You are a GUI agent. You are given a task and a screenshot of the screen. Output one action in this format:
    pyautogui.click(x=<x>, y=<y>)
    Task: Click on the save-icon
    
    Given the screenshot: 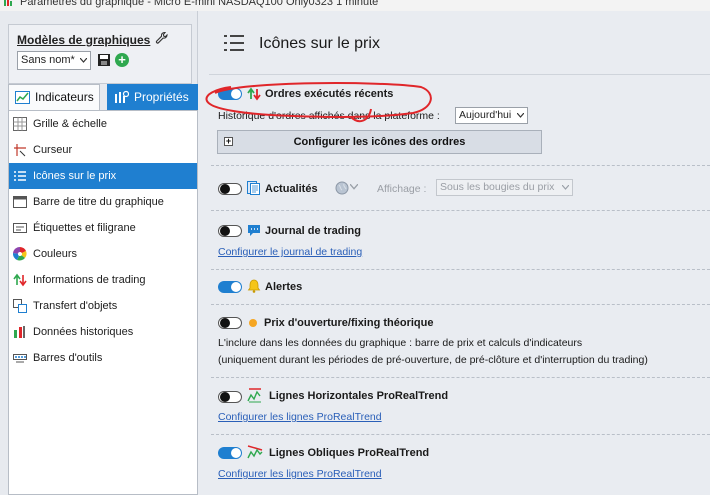 What is the action you would take?
    pyautogui.click(x=104, y=60)
    